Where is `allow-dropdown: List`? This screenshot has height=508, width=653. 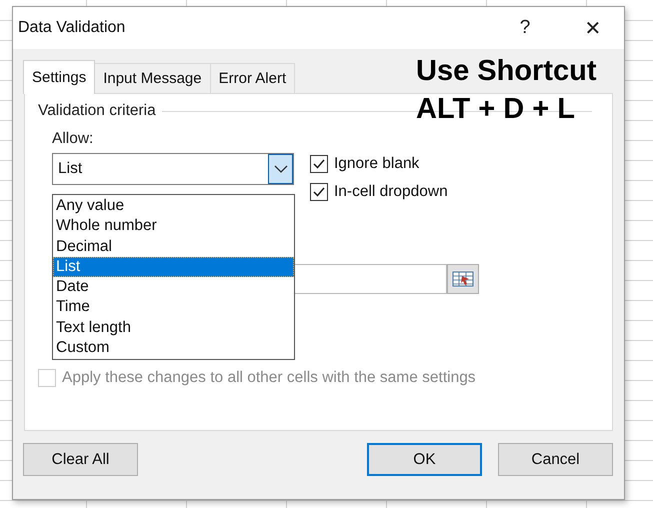 allow-dropdown: List is located at coordinates (173, 169).